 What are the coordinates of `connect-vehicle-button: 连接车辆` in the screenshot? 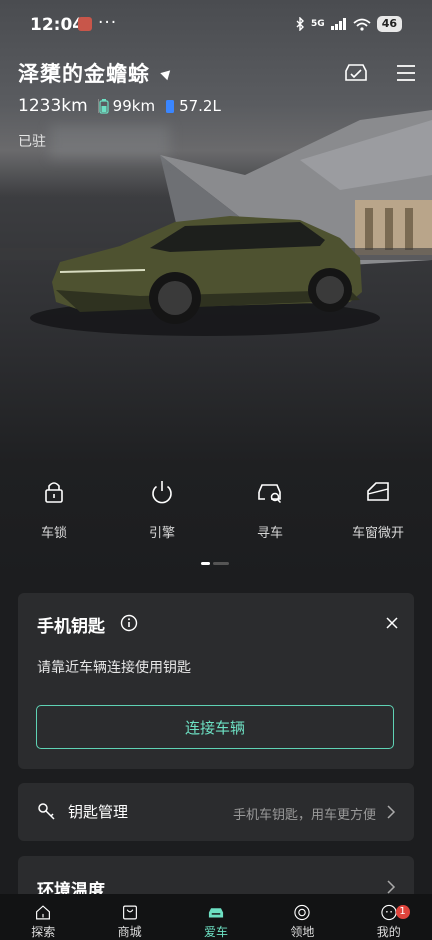 It's located at (215, 727).